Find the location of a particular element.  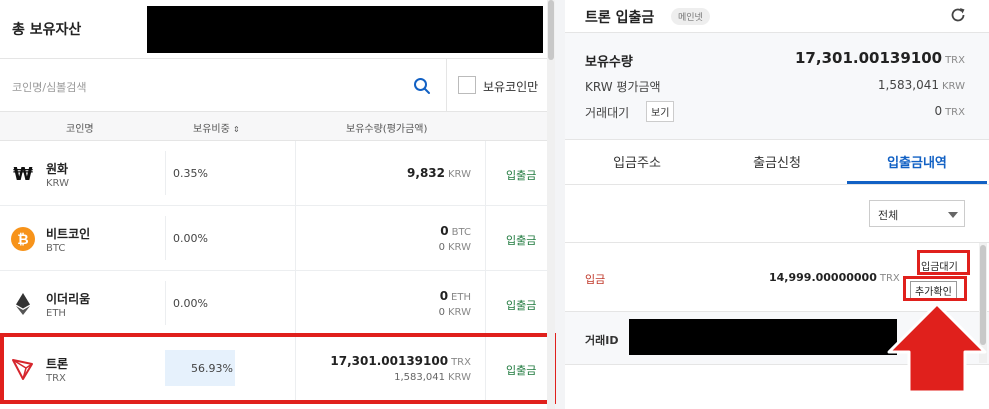

assets-title: 총 보유자산 is located at coordinates (47, 30).